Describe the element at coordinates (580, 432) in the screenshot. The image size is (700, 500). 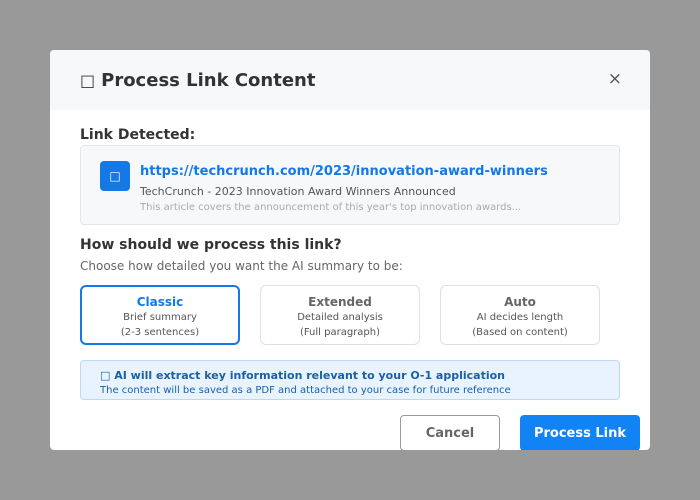
I see `process-link-button: Process Link` at that location.